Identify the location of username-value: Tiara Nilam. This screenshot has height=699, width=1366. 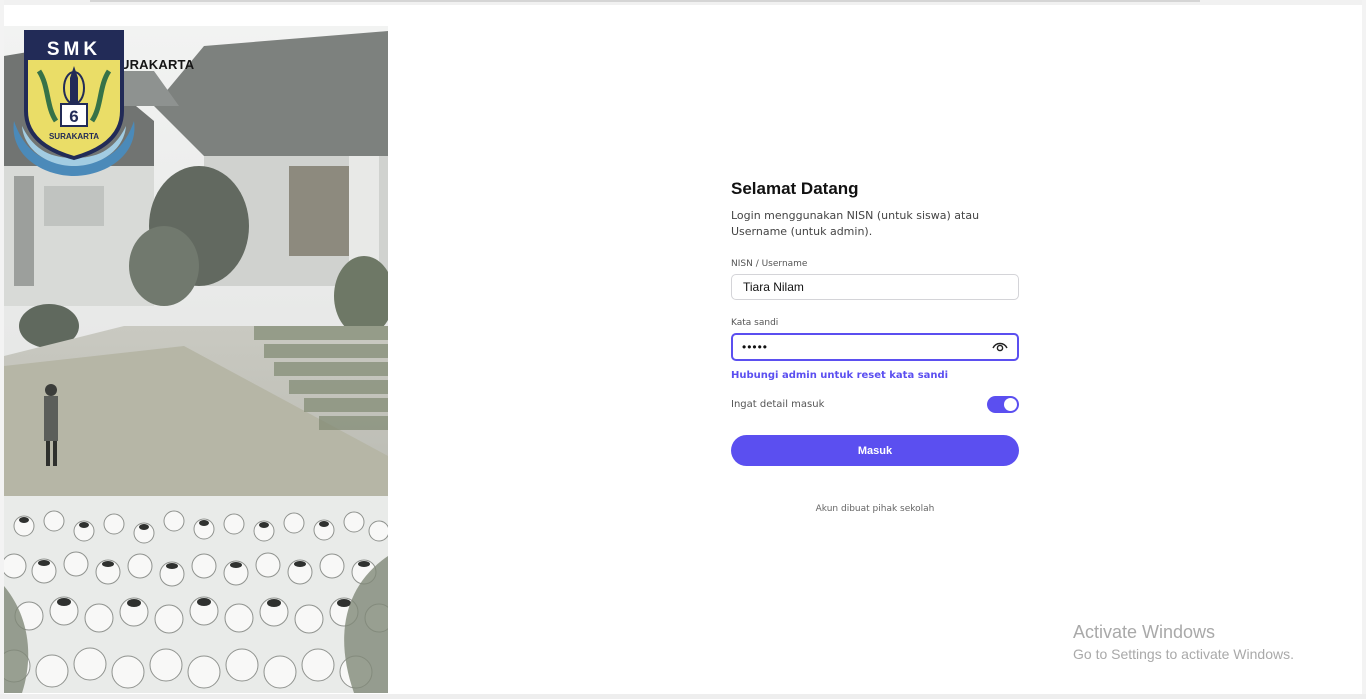
(773, 287).